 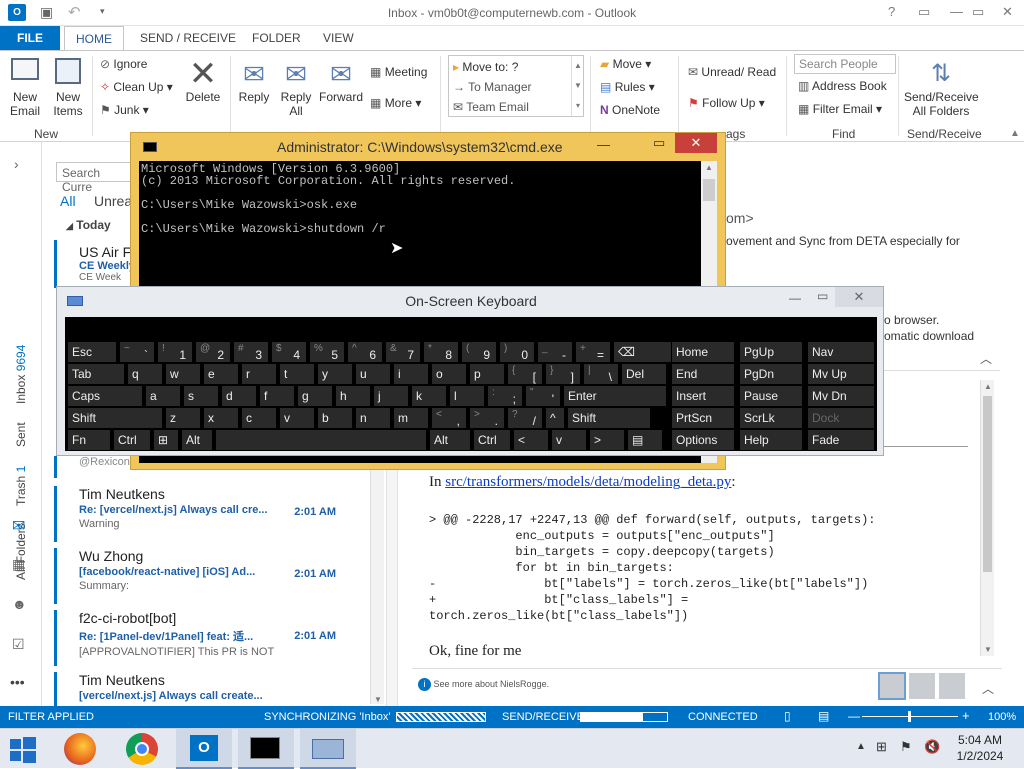 What do you see at coordinates (296, 88) in the screenshot?
I see `reply-all-button: ✉ Reply All` at bounding box center [296, 88].